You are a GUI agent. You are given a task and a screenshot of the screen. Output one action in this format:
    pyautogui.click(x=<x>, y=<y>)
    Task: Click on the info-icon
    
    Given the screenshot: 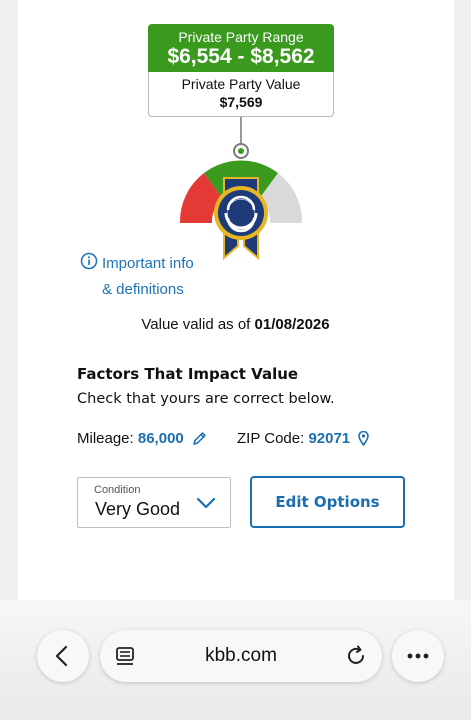 What is the action you would take?
    pyautogui.click(x=89, y=261)
    